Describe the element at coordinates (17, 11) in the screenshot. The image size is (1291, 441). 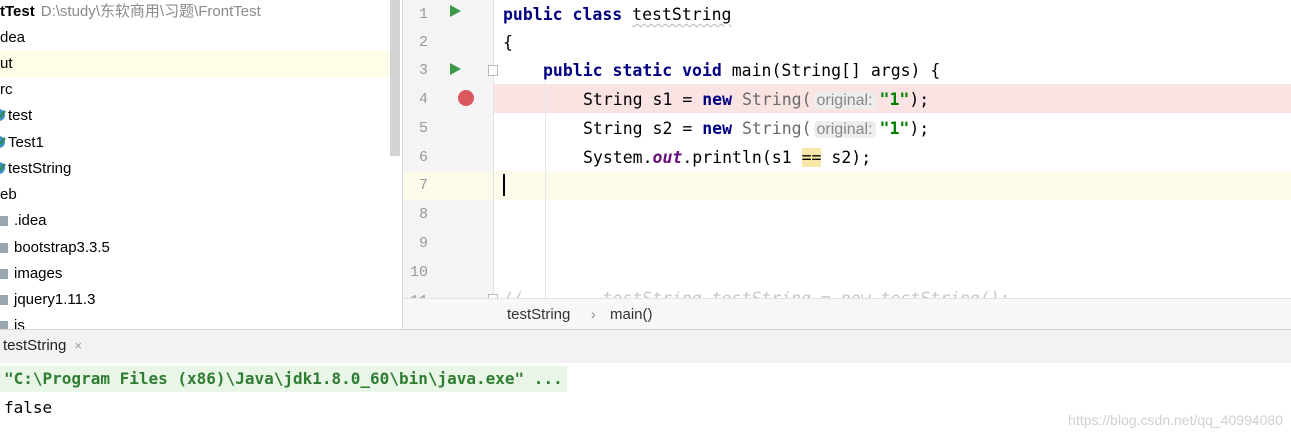
I see `project-root-name: tTest` at that location.